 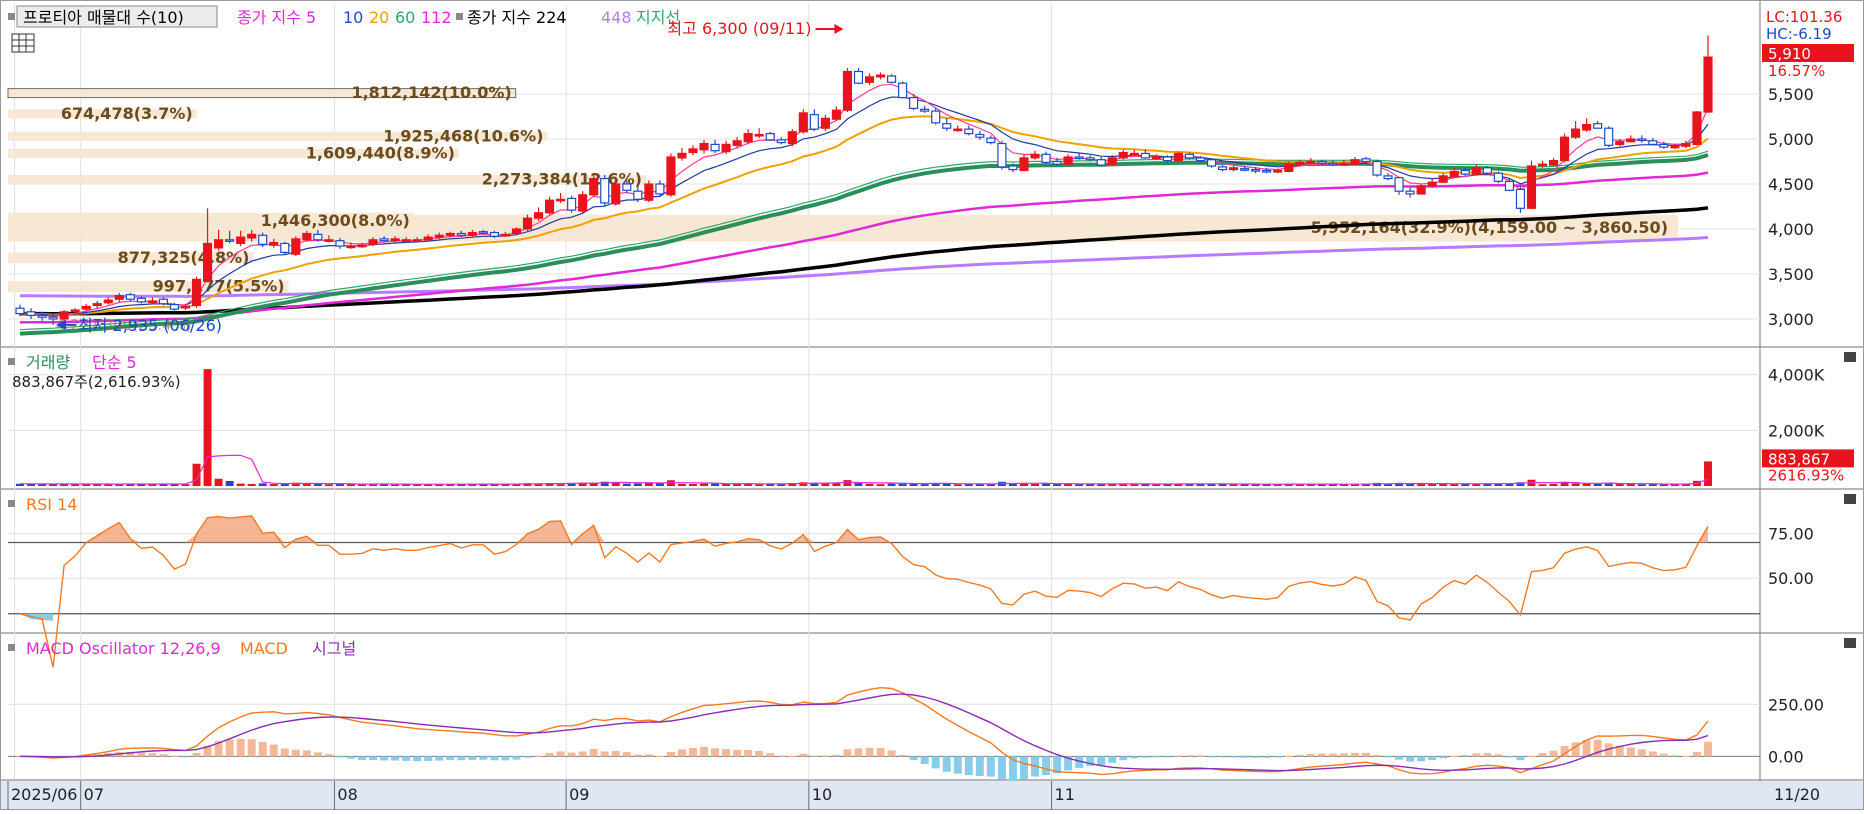 What do you see at coordinates (436, 17) in the screenshot?
I see `price-legend-item: 112` at bounding box center [436, 17].